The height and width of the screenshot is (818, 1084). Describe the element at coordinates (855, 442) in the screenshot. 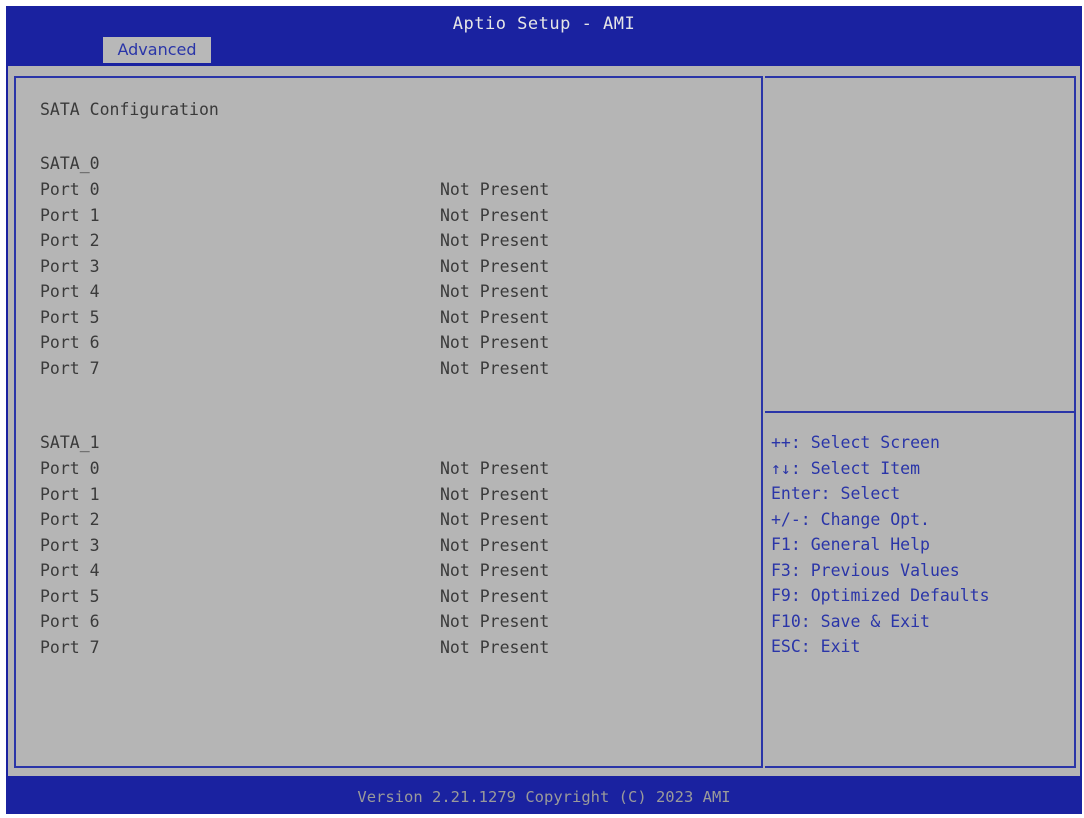

I see `help-item-select-screen: ++: Select Screen` at that location.